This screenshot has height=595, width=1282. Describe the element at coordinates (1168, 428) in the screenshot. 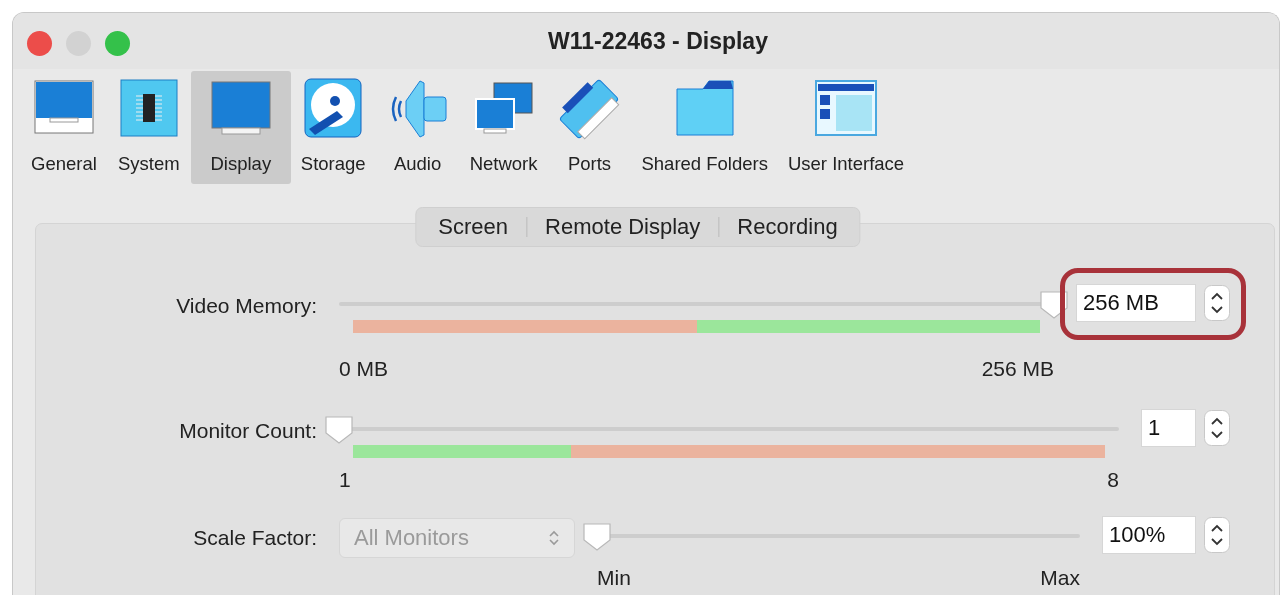

I see `value-field: 1` at that location.